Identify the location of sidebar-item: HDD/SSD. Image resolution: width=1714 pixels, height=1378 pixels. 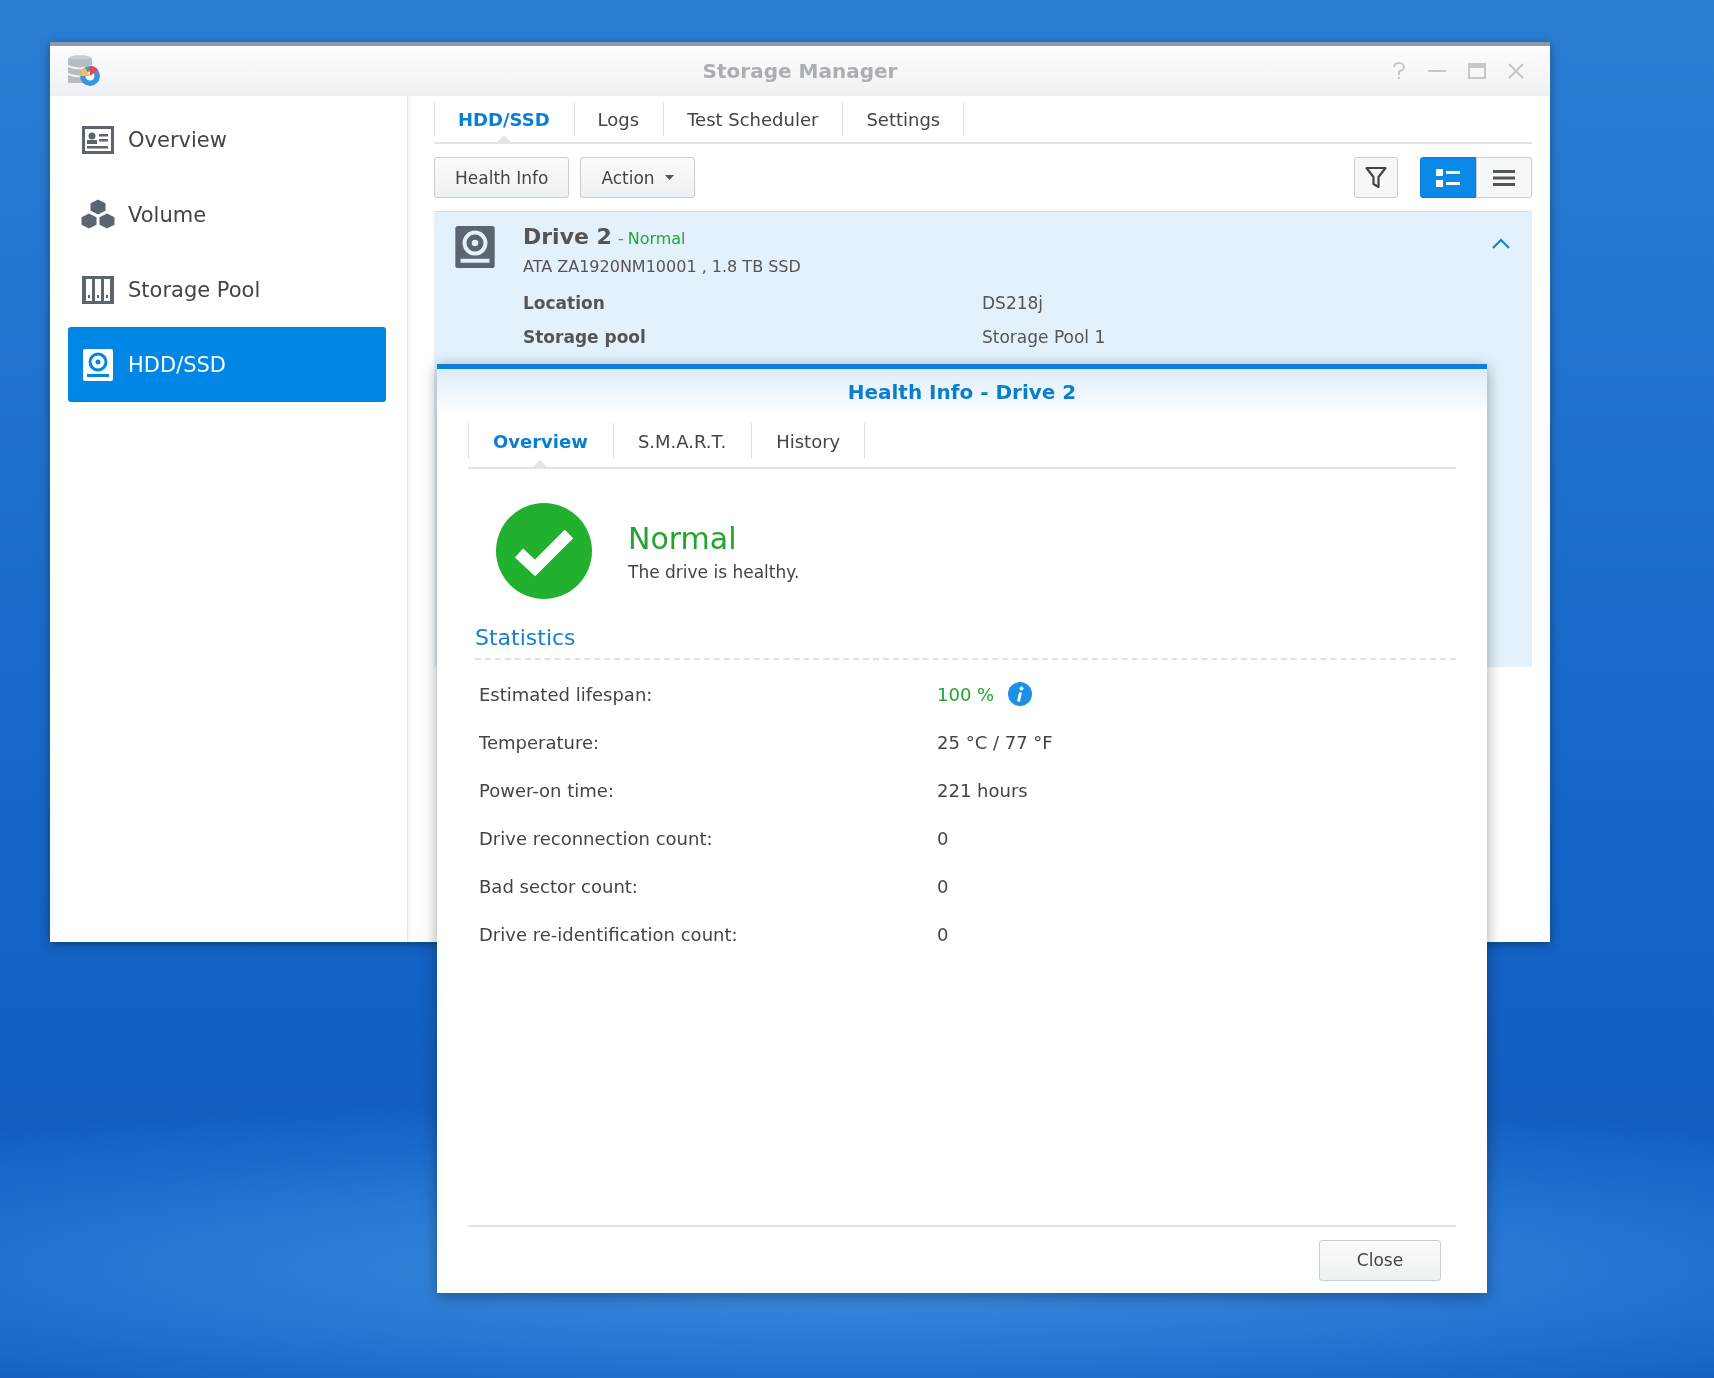
(227, 364).